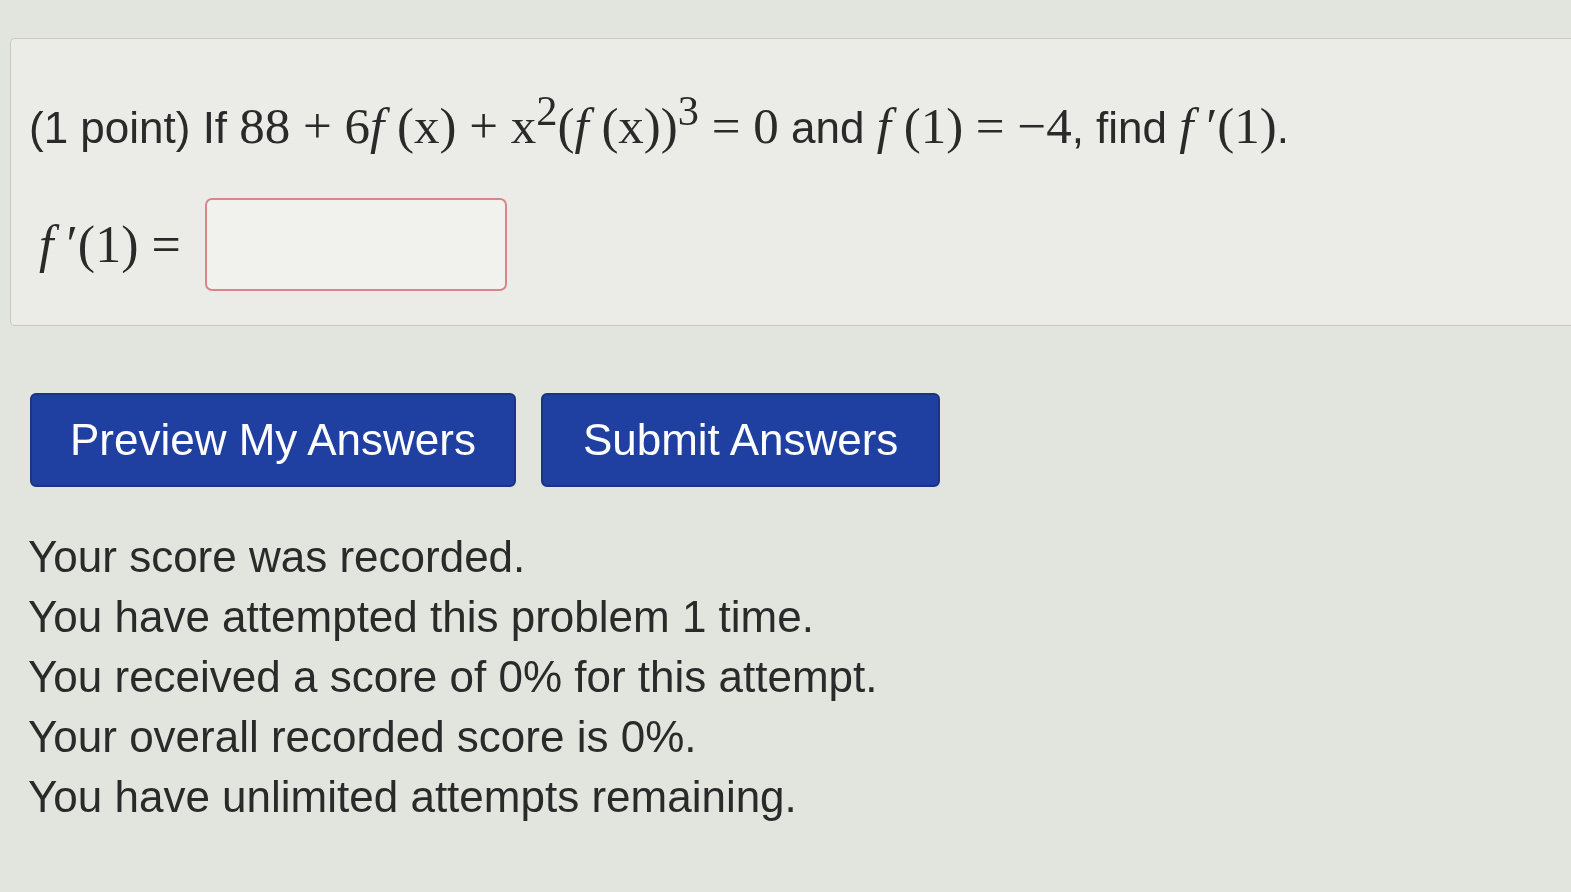 The width and height of the screenshot is (1571, 892). What do you see at coordinates (453, 677) in the screenshot?
I see `score-message: You received a score of 0% for this attempt.` at bounding box center [453, 677].